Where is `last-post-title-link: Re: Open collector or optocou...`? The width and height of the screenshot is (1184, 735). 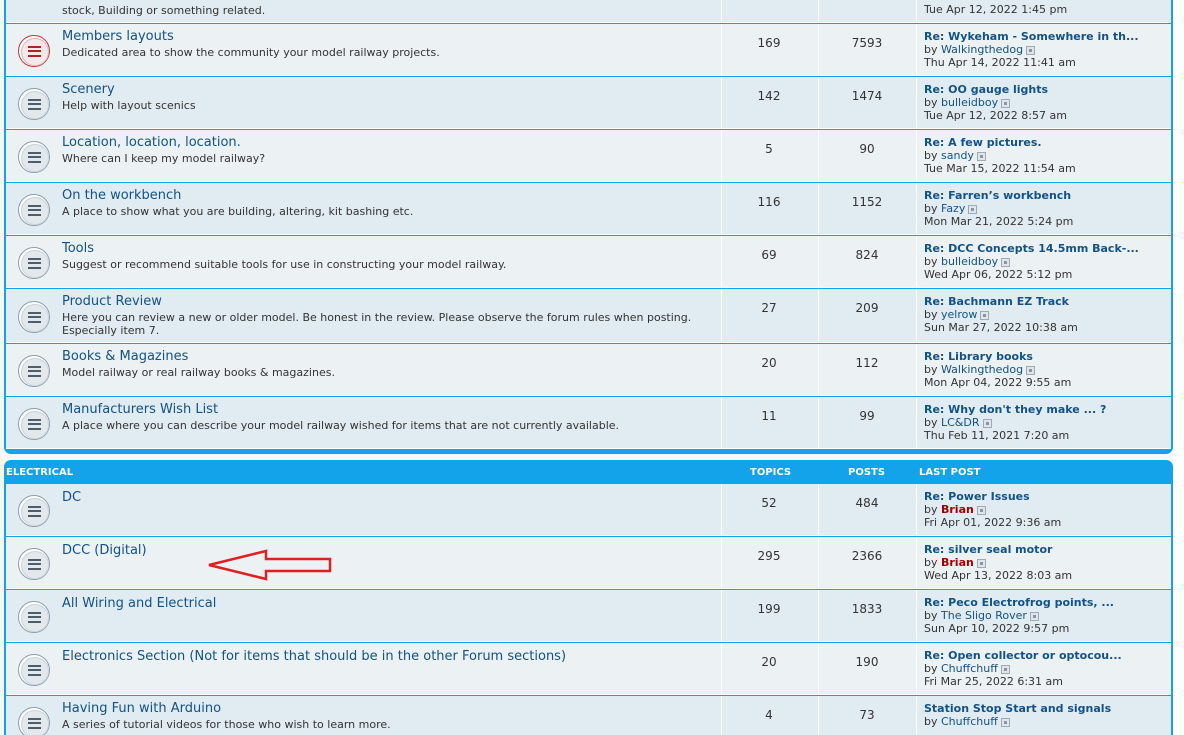
last-post-title-link: Re: Open collector or optocou... is located at coordinates (1044, 655).